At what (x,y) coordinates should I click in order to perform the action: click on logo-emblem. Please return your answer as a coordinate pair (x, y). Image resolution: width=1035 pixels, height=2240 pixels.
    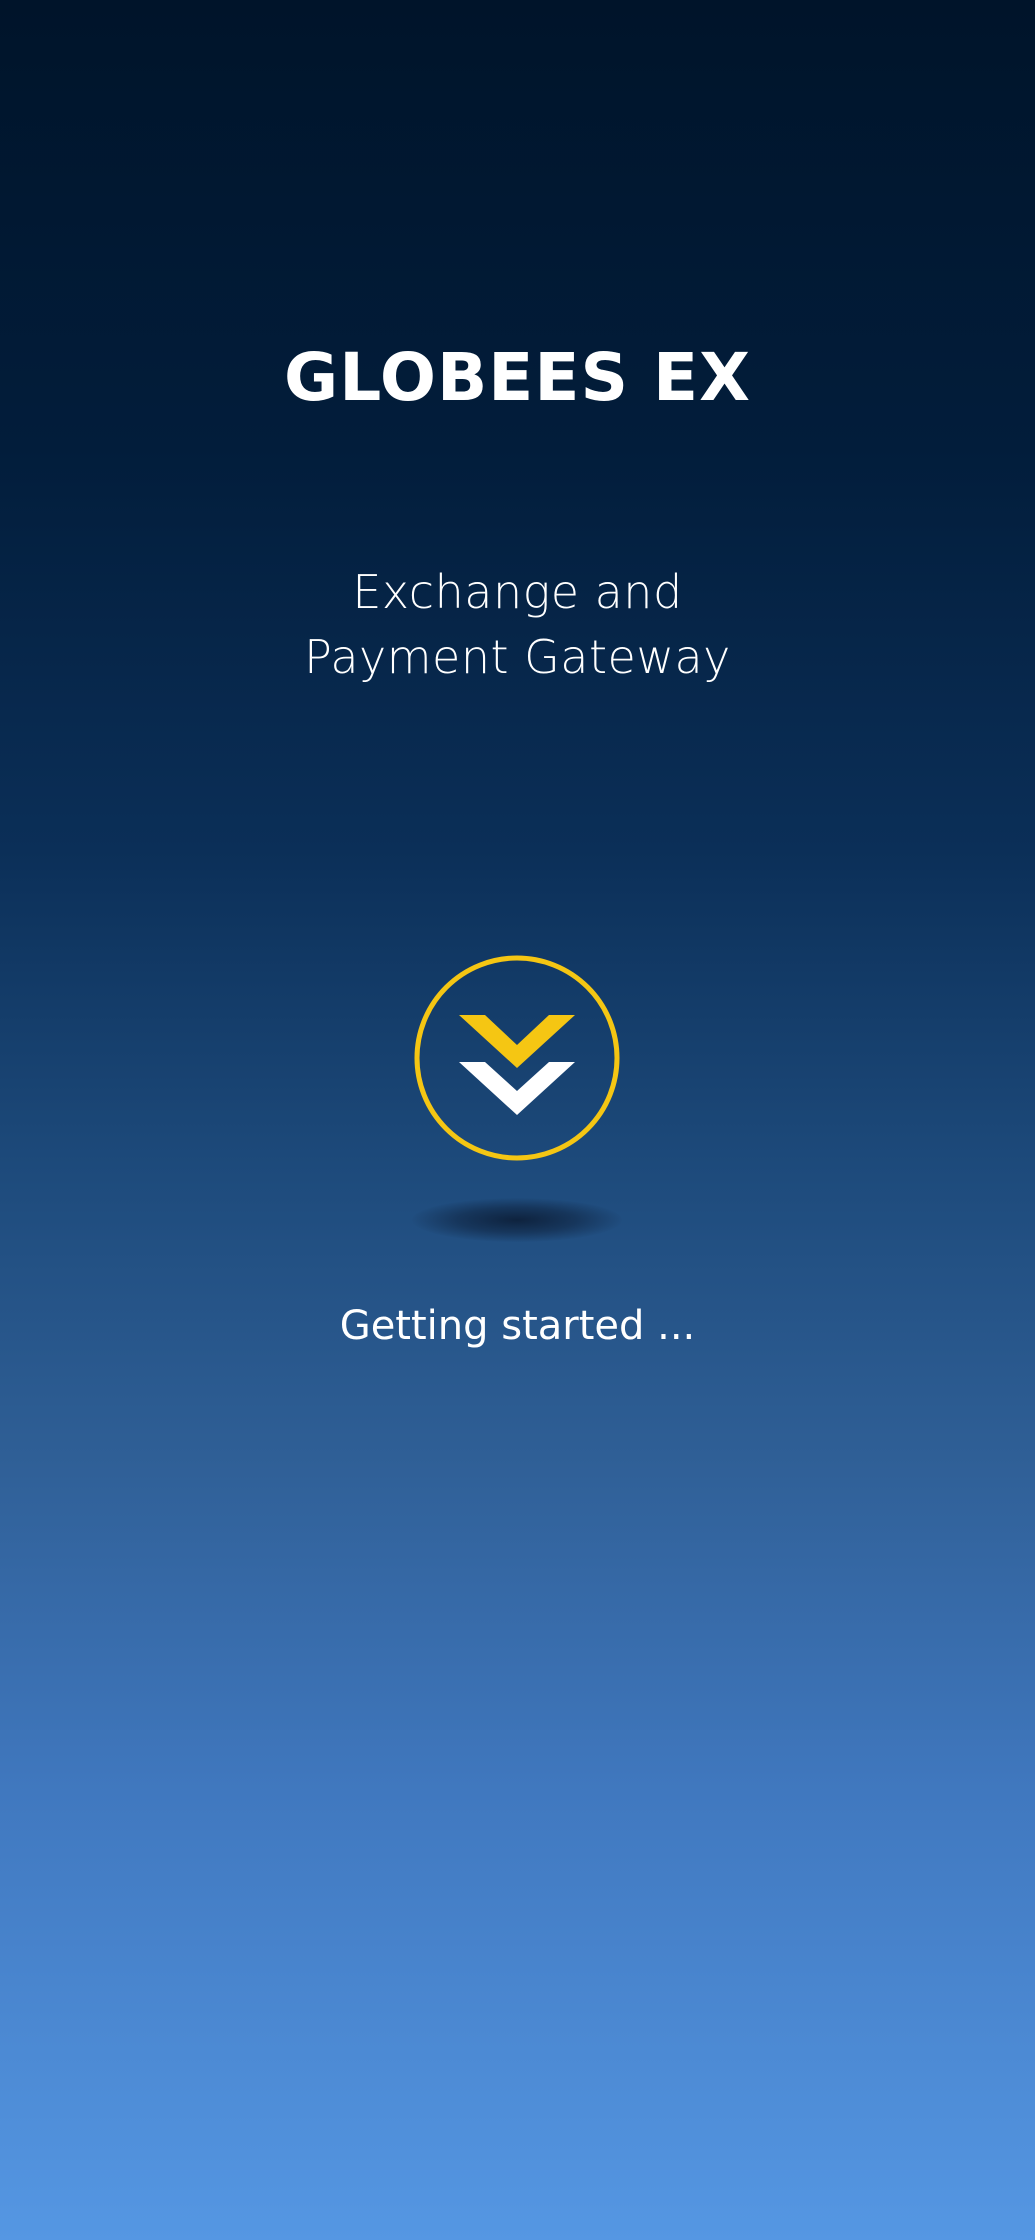
    Looking at the image, I should click on (517, 1058).